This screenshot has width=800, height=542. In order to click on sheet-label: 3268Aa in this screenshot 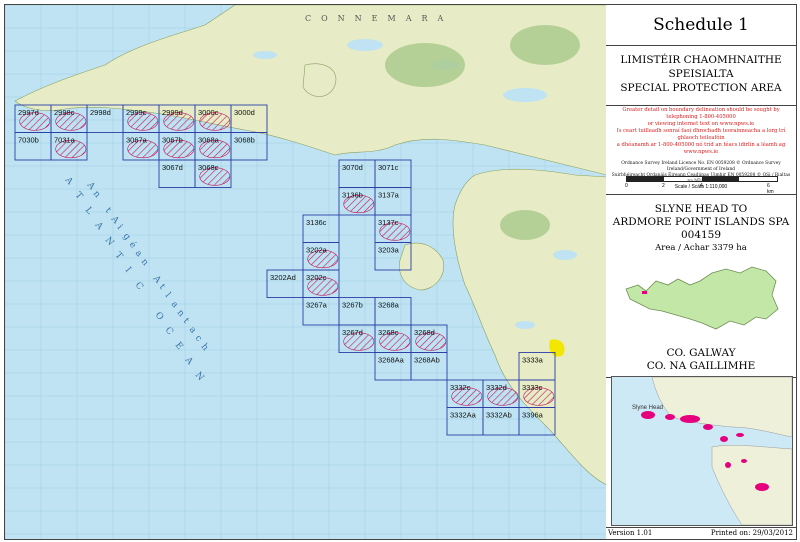, I will do `click(391, 360)`.